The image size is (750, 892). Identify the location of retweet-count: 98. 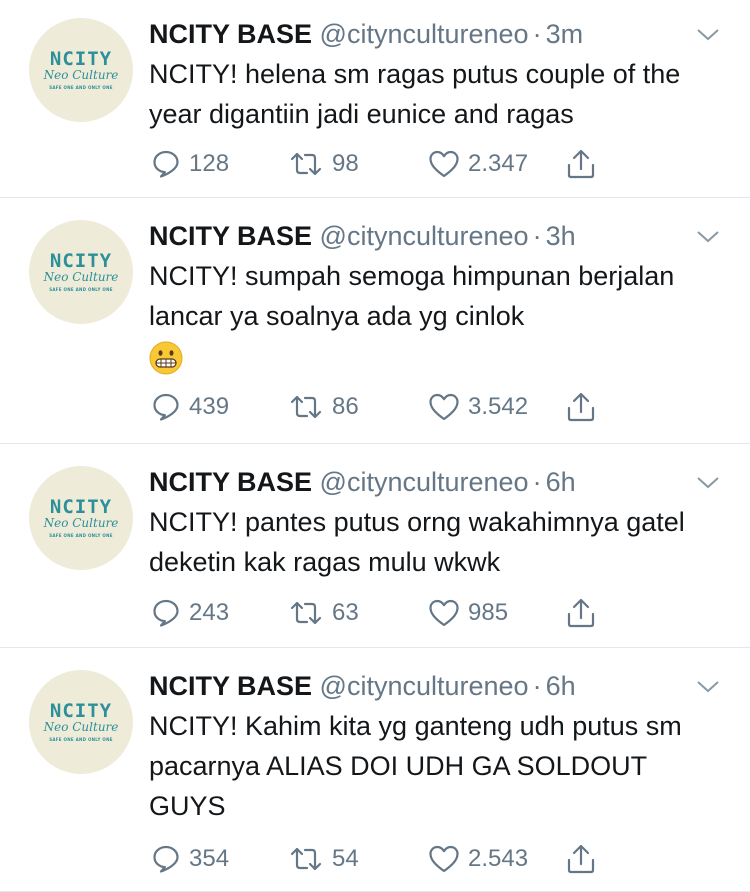
(345, 163).